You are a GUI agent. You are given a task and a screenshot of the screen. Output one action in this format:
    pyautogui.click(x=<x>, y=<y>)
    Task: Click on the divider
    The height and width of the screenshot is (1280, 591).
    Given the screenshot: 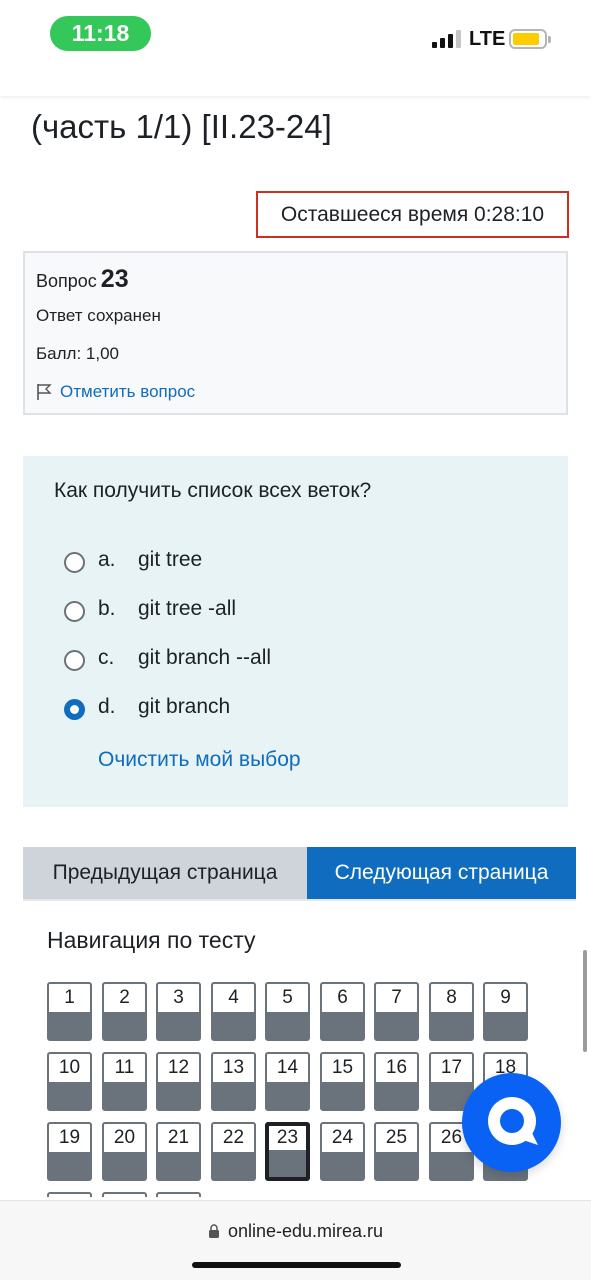 What is the action you would take?
    pyautogui.click(x=299, y=900)
    